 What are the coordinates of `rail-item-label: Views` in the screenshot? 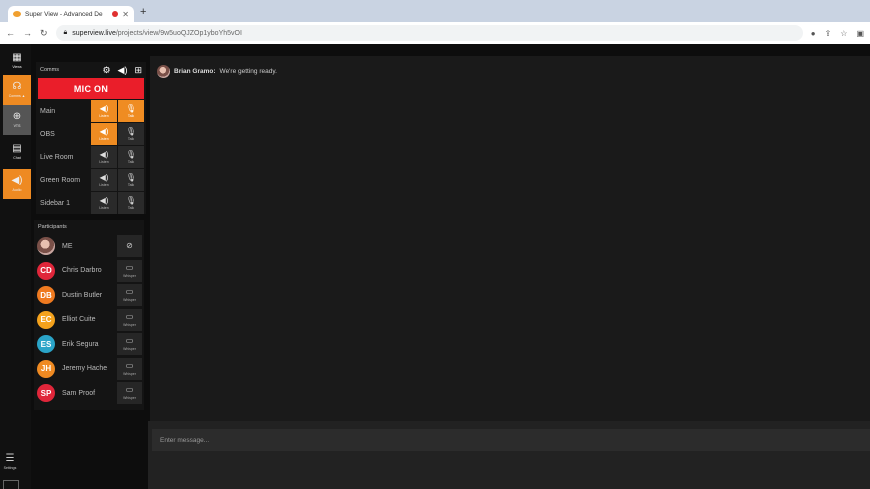 It's located at (17, 67).